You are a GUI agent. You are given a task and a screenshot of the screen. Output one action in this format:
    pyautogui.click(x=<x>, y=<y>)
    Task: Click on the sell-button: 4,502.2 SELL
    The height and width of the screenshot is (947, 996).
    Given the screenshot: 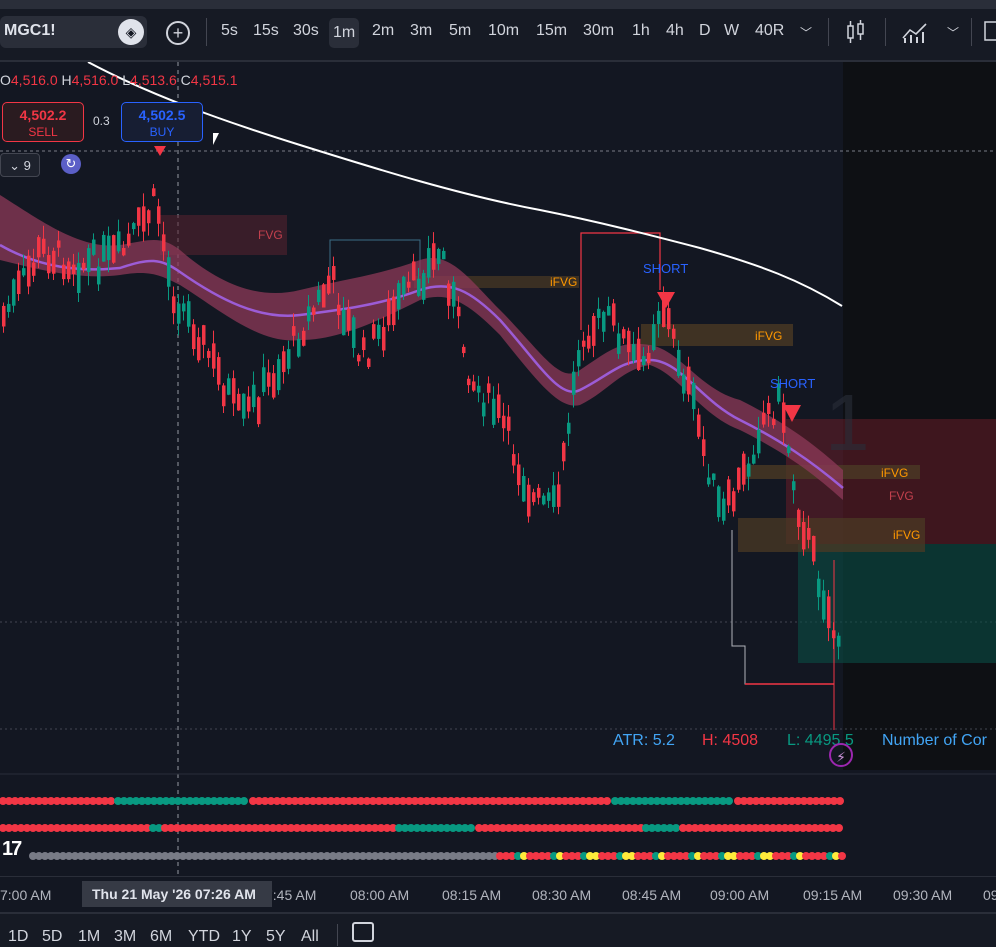 What is the action you would take?
    pyautogui.click(x=43, y=122)
    